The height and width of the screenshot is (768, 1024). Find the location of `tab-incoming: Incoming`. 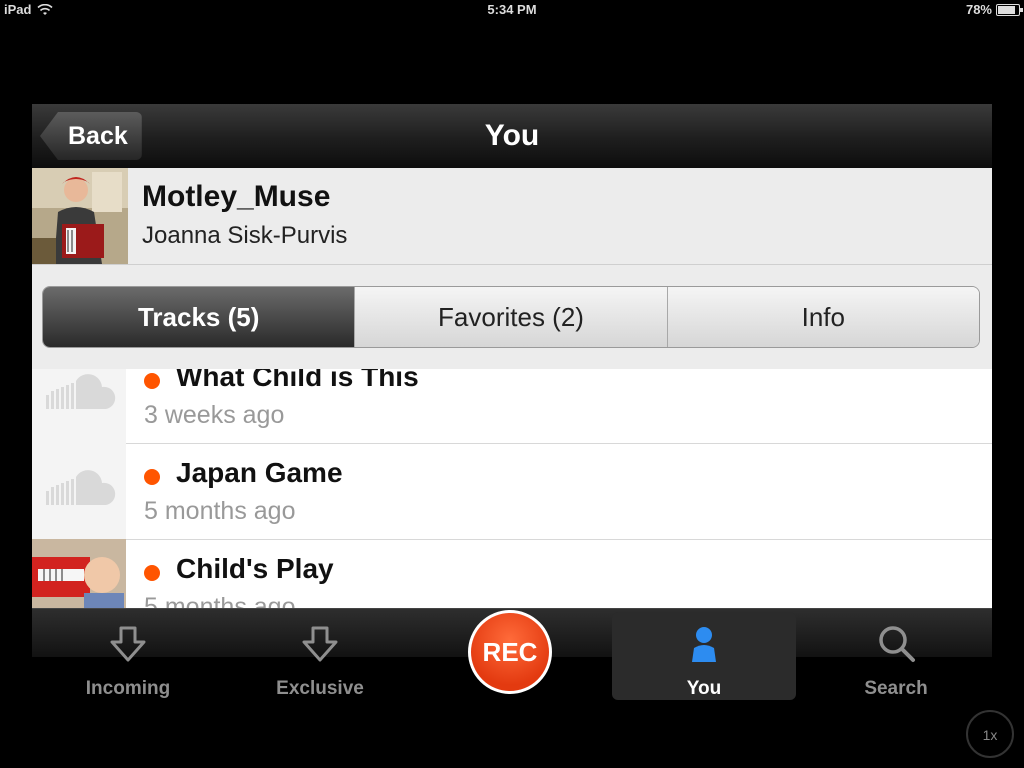

tab-incoming: Incoming is located at coordinates (128, 656).